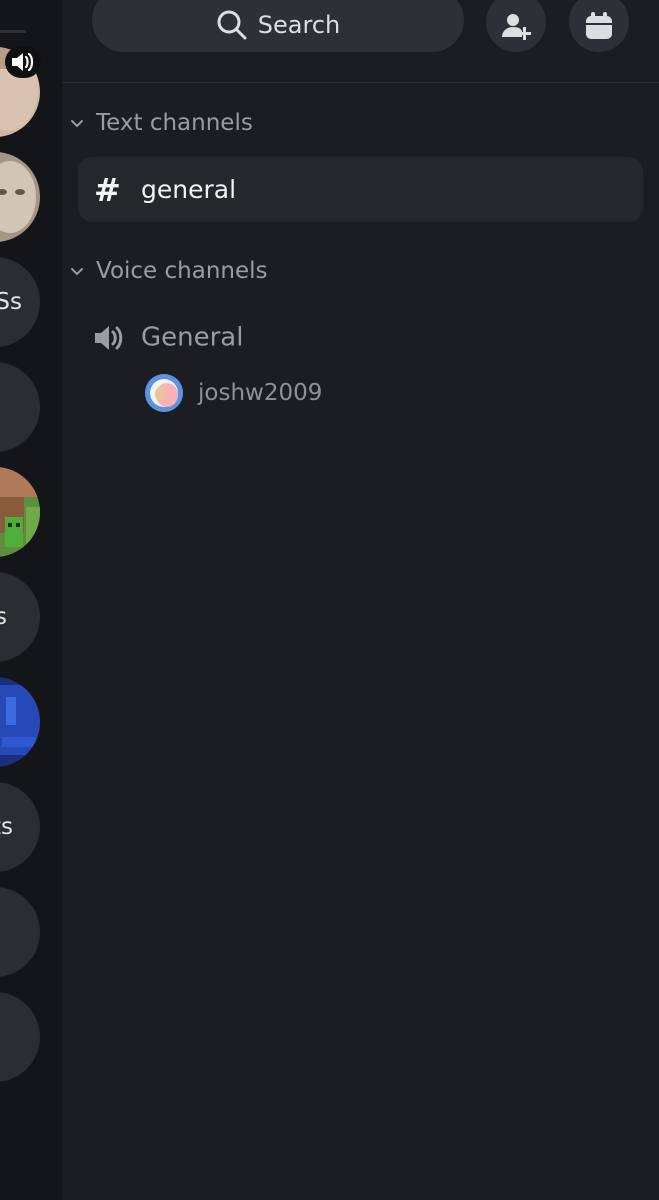  I want to click on server-6-label: s, so click(3, 617).